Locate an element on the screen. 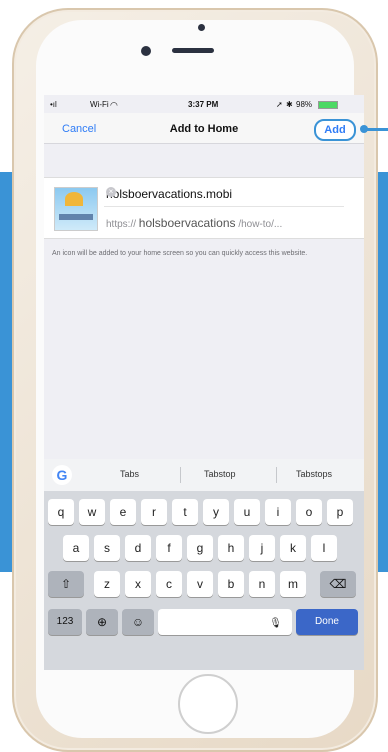  key-l: l is located at coordinates (324, 548).